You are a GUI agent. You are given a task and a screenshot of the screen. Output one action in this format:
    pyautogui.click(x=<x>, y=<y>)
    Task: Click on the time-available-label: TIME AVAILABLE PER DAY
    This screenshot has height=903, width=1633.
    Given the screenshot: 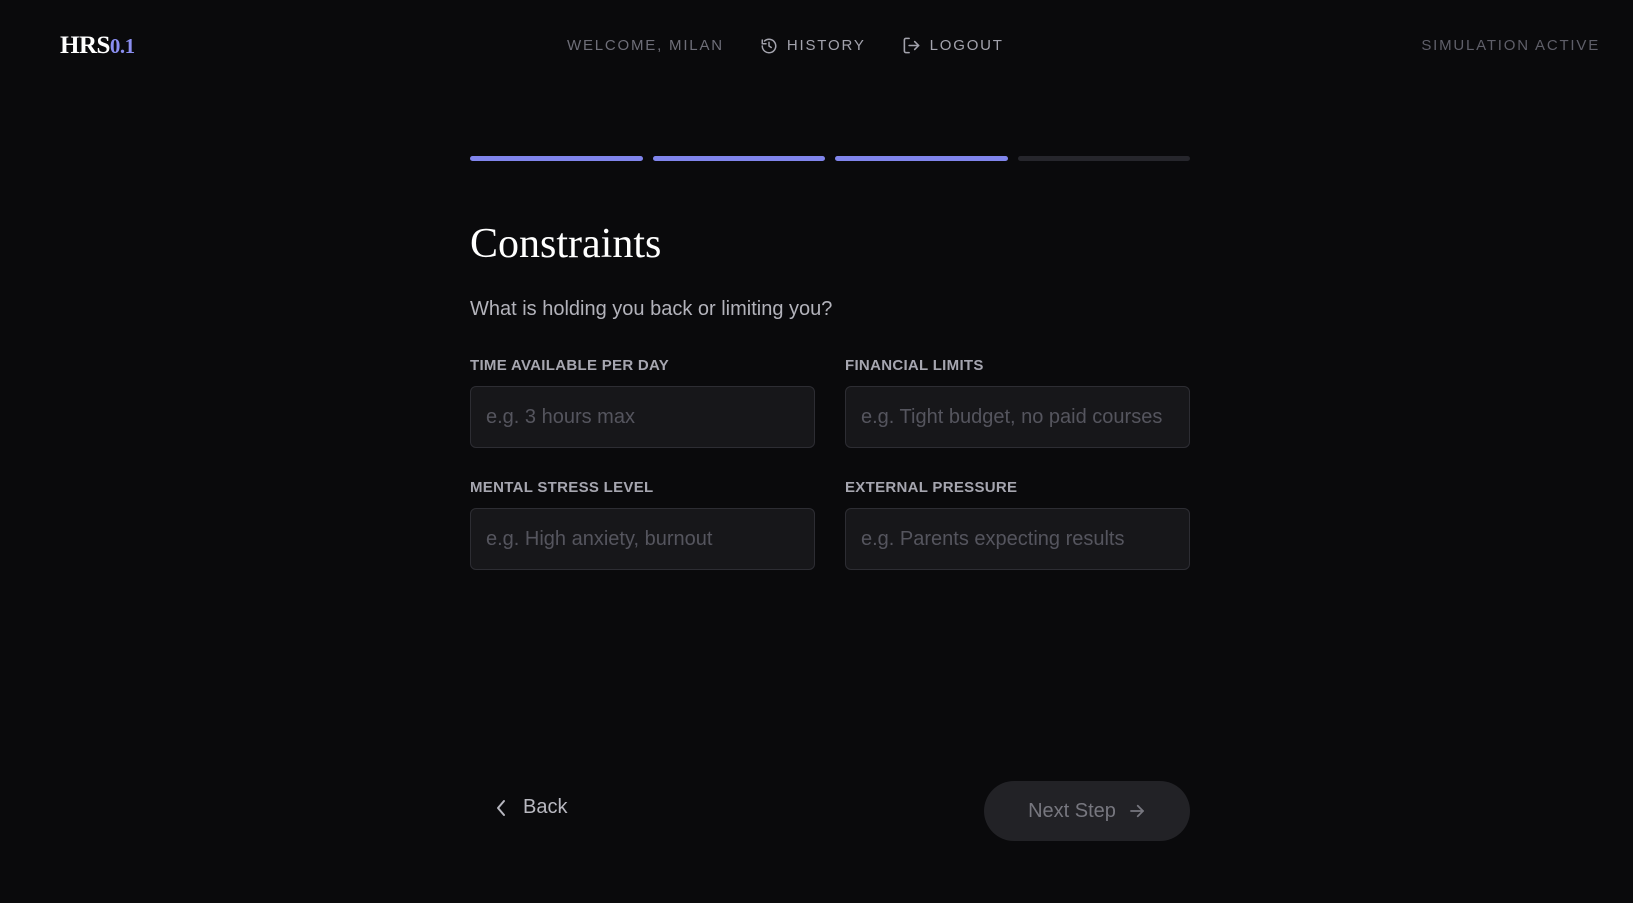 What is the action you would take?
    pyautogui.click(x=570, y=365)
    